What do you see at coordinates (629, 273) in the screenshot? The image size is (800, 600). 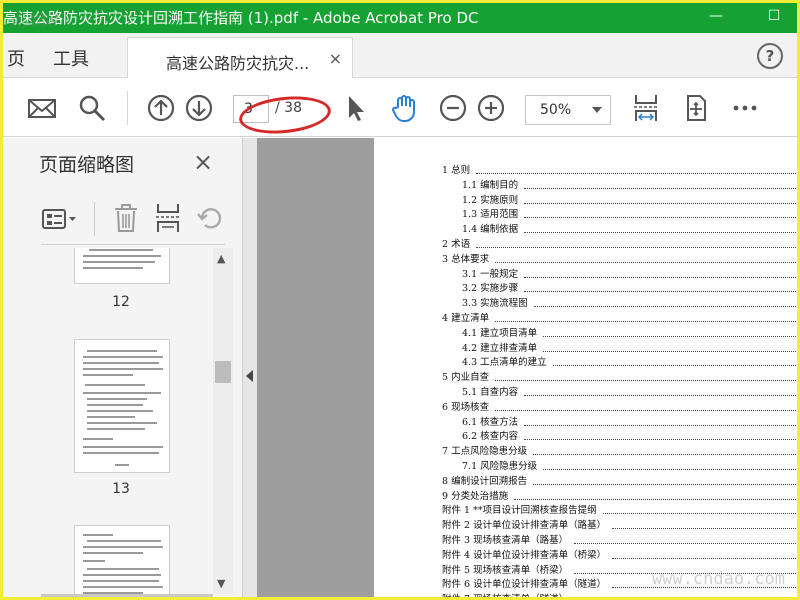 I see `toc-entry: 3.1 一般规定` at bounding box center [629, 273].